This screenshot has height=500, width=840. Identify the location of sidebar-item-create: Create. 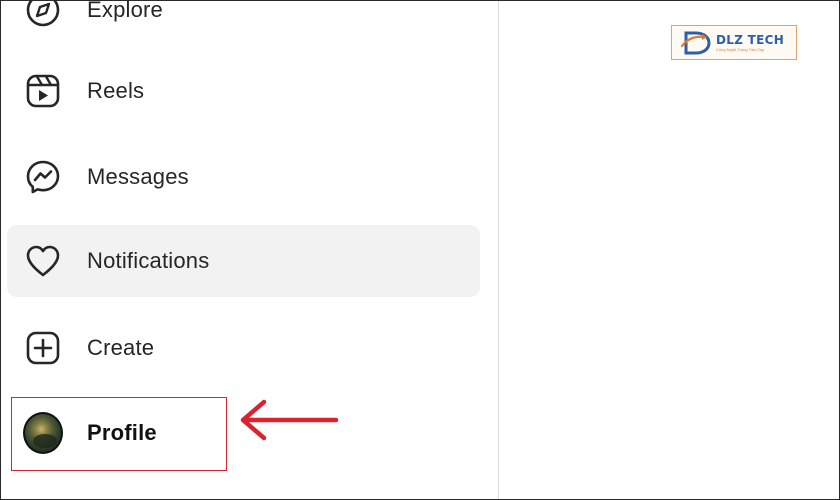
(243, 348).